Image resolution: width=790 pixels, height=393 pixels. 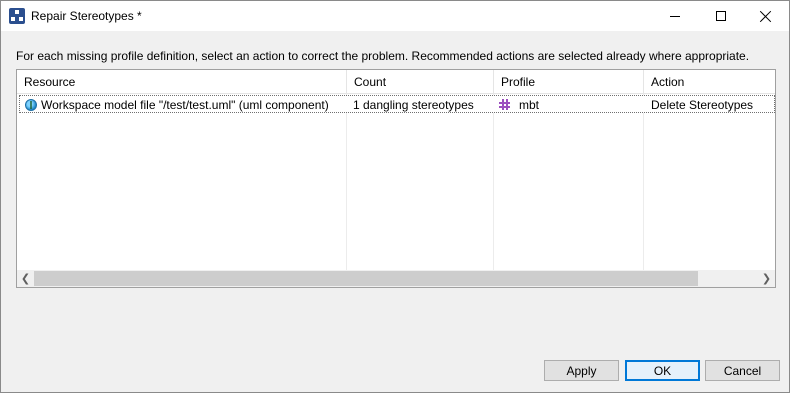 What do you see at coordinates (420, 82) in the screenshot?
I see `column-header-count: Count` at bounding box center [420, 82].